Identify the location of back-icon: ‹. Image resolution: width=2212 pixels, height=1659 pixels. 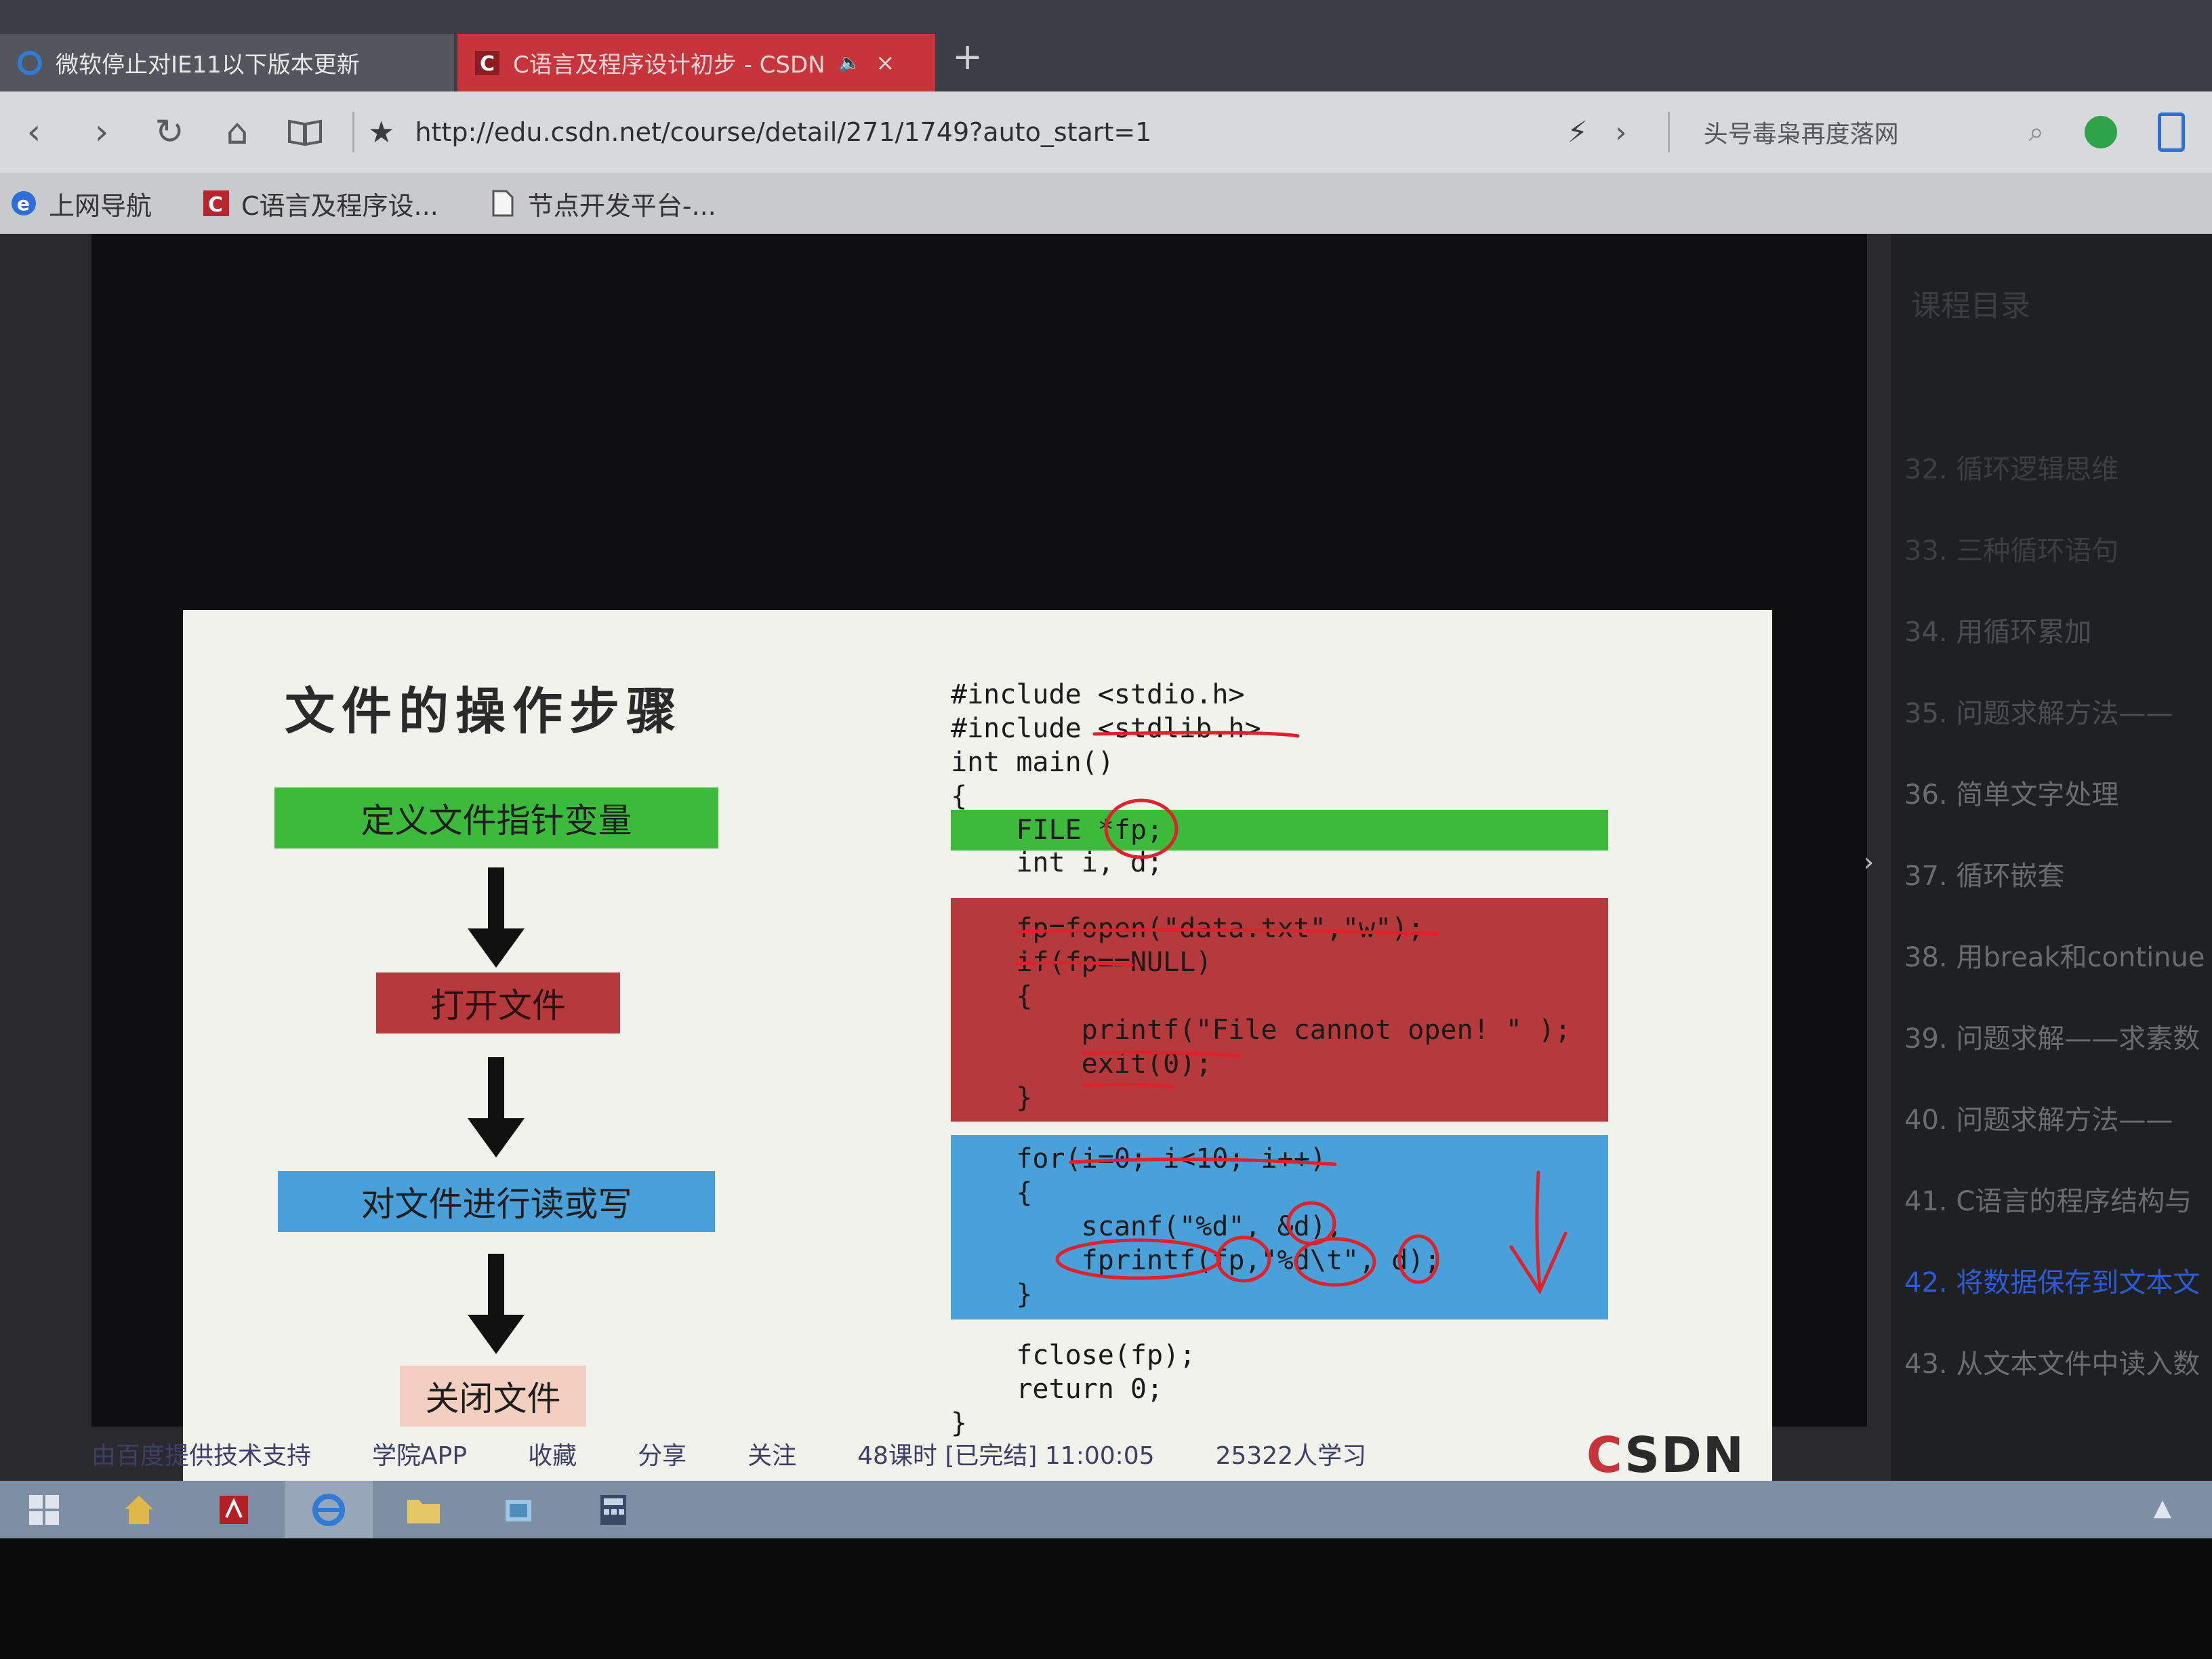
(34, 132).